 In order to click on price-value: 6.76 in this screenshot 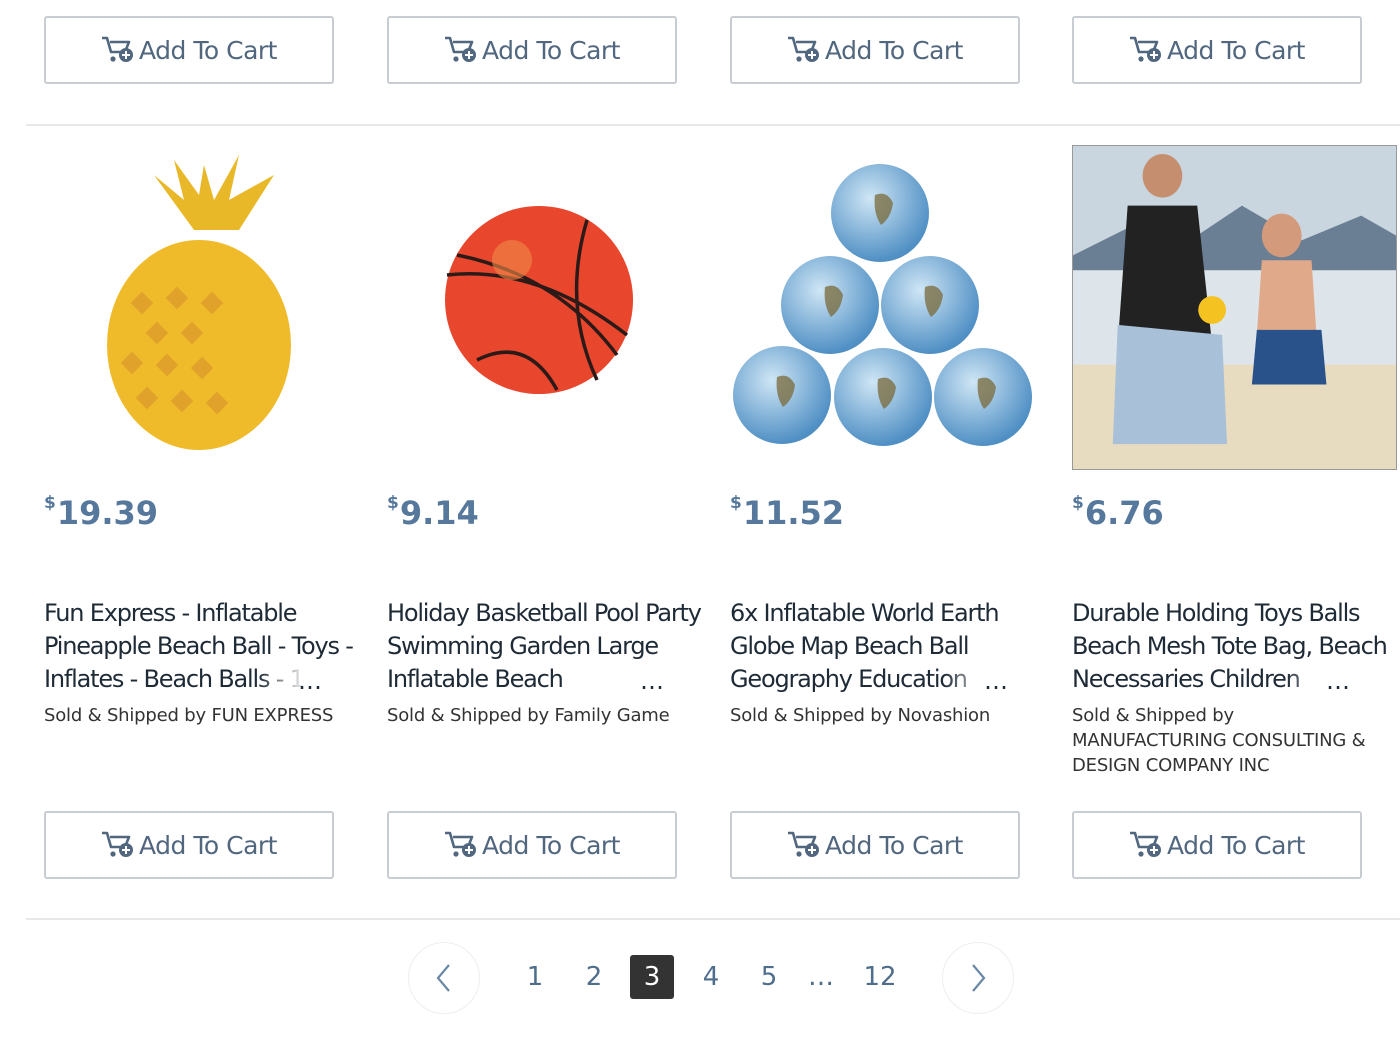, I will do `click(1124, 513)`.